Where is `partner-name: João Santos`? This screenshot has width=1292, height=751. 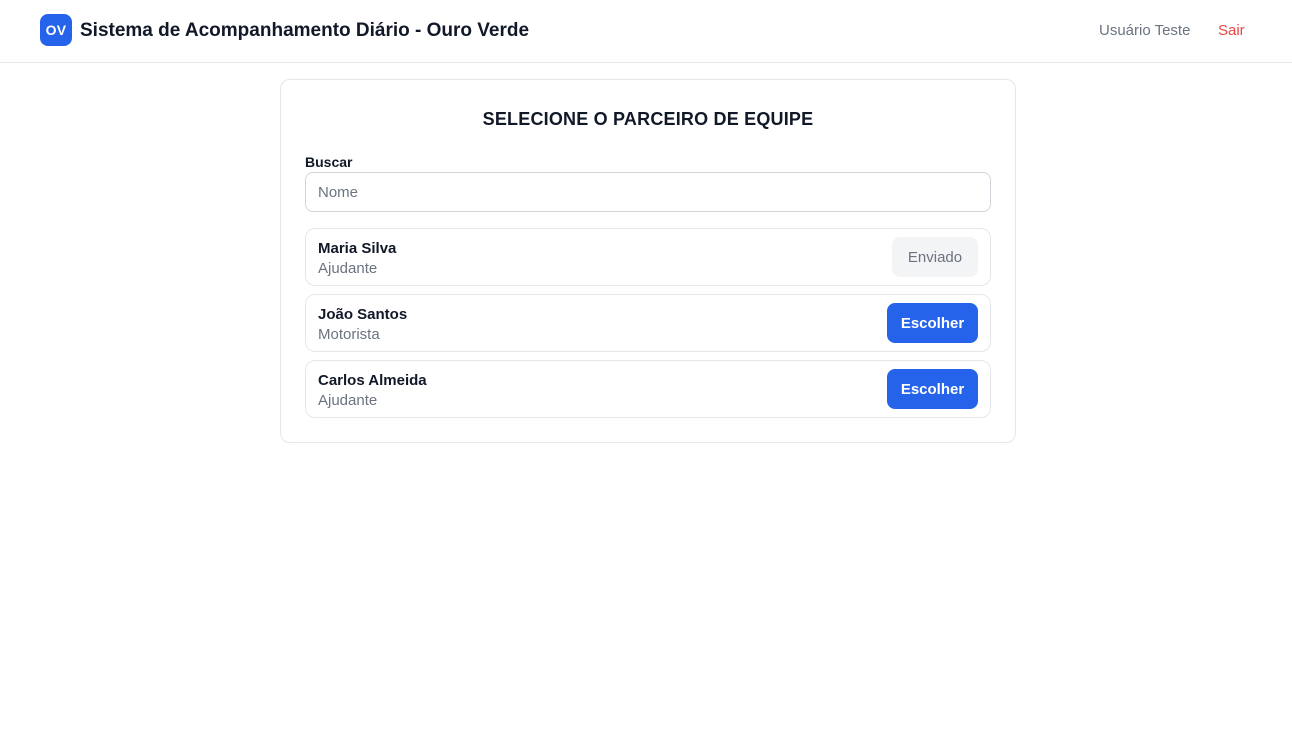
partner-name: João Santos is located at coordinates (363, 314).